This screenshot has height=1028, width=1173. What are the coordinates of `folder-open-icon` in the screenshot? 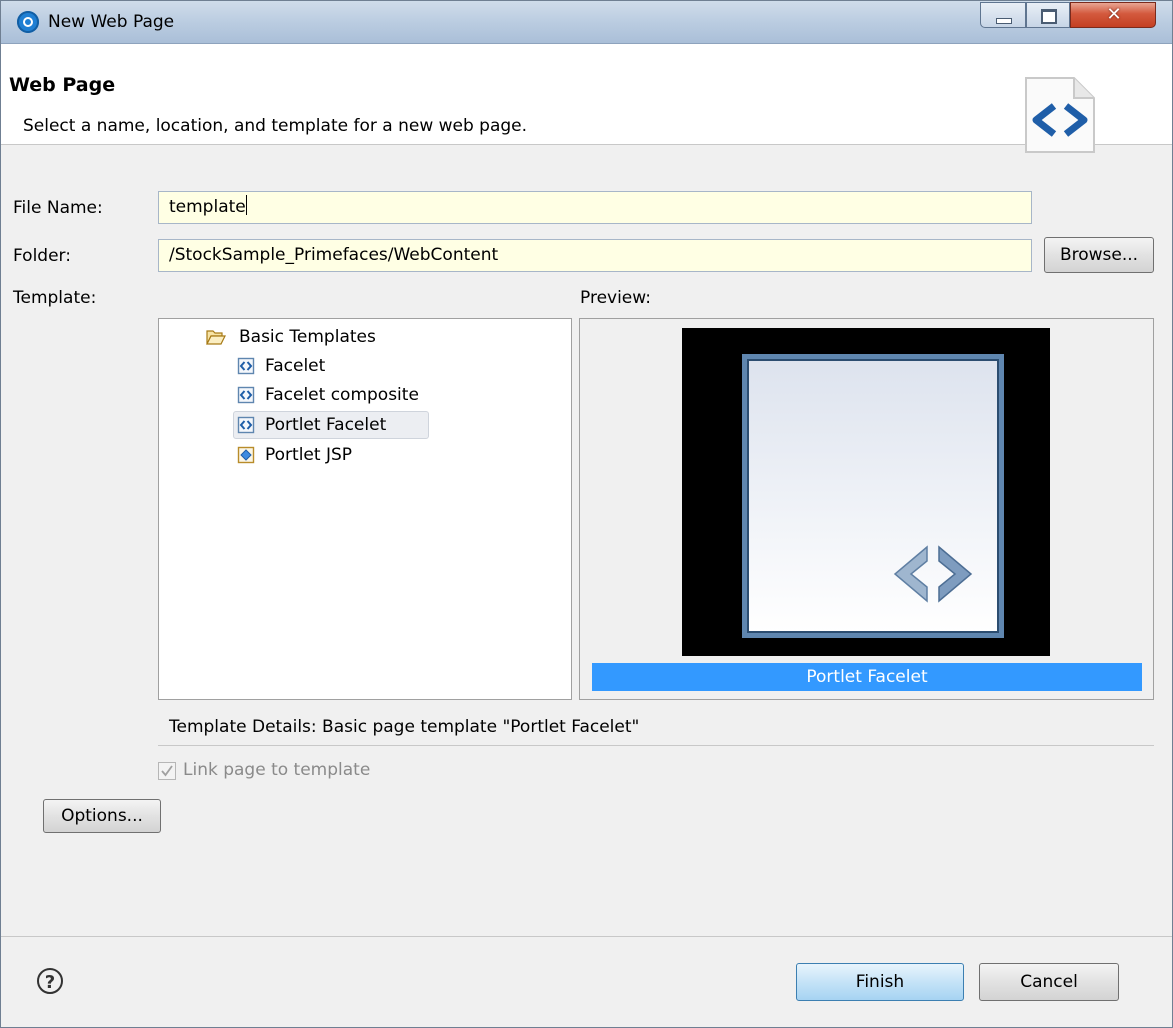 It's located at (216, 337).